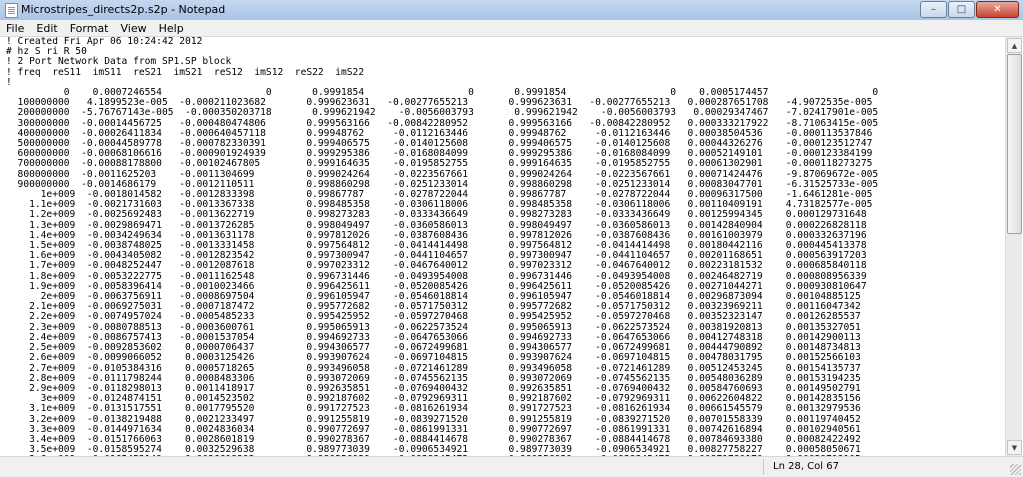 This screenshot has height=477, width=1023. I want to click on scroll-up-icon: ▲, so click(1014, 45).